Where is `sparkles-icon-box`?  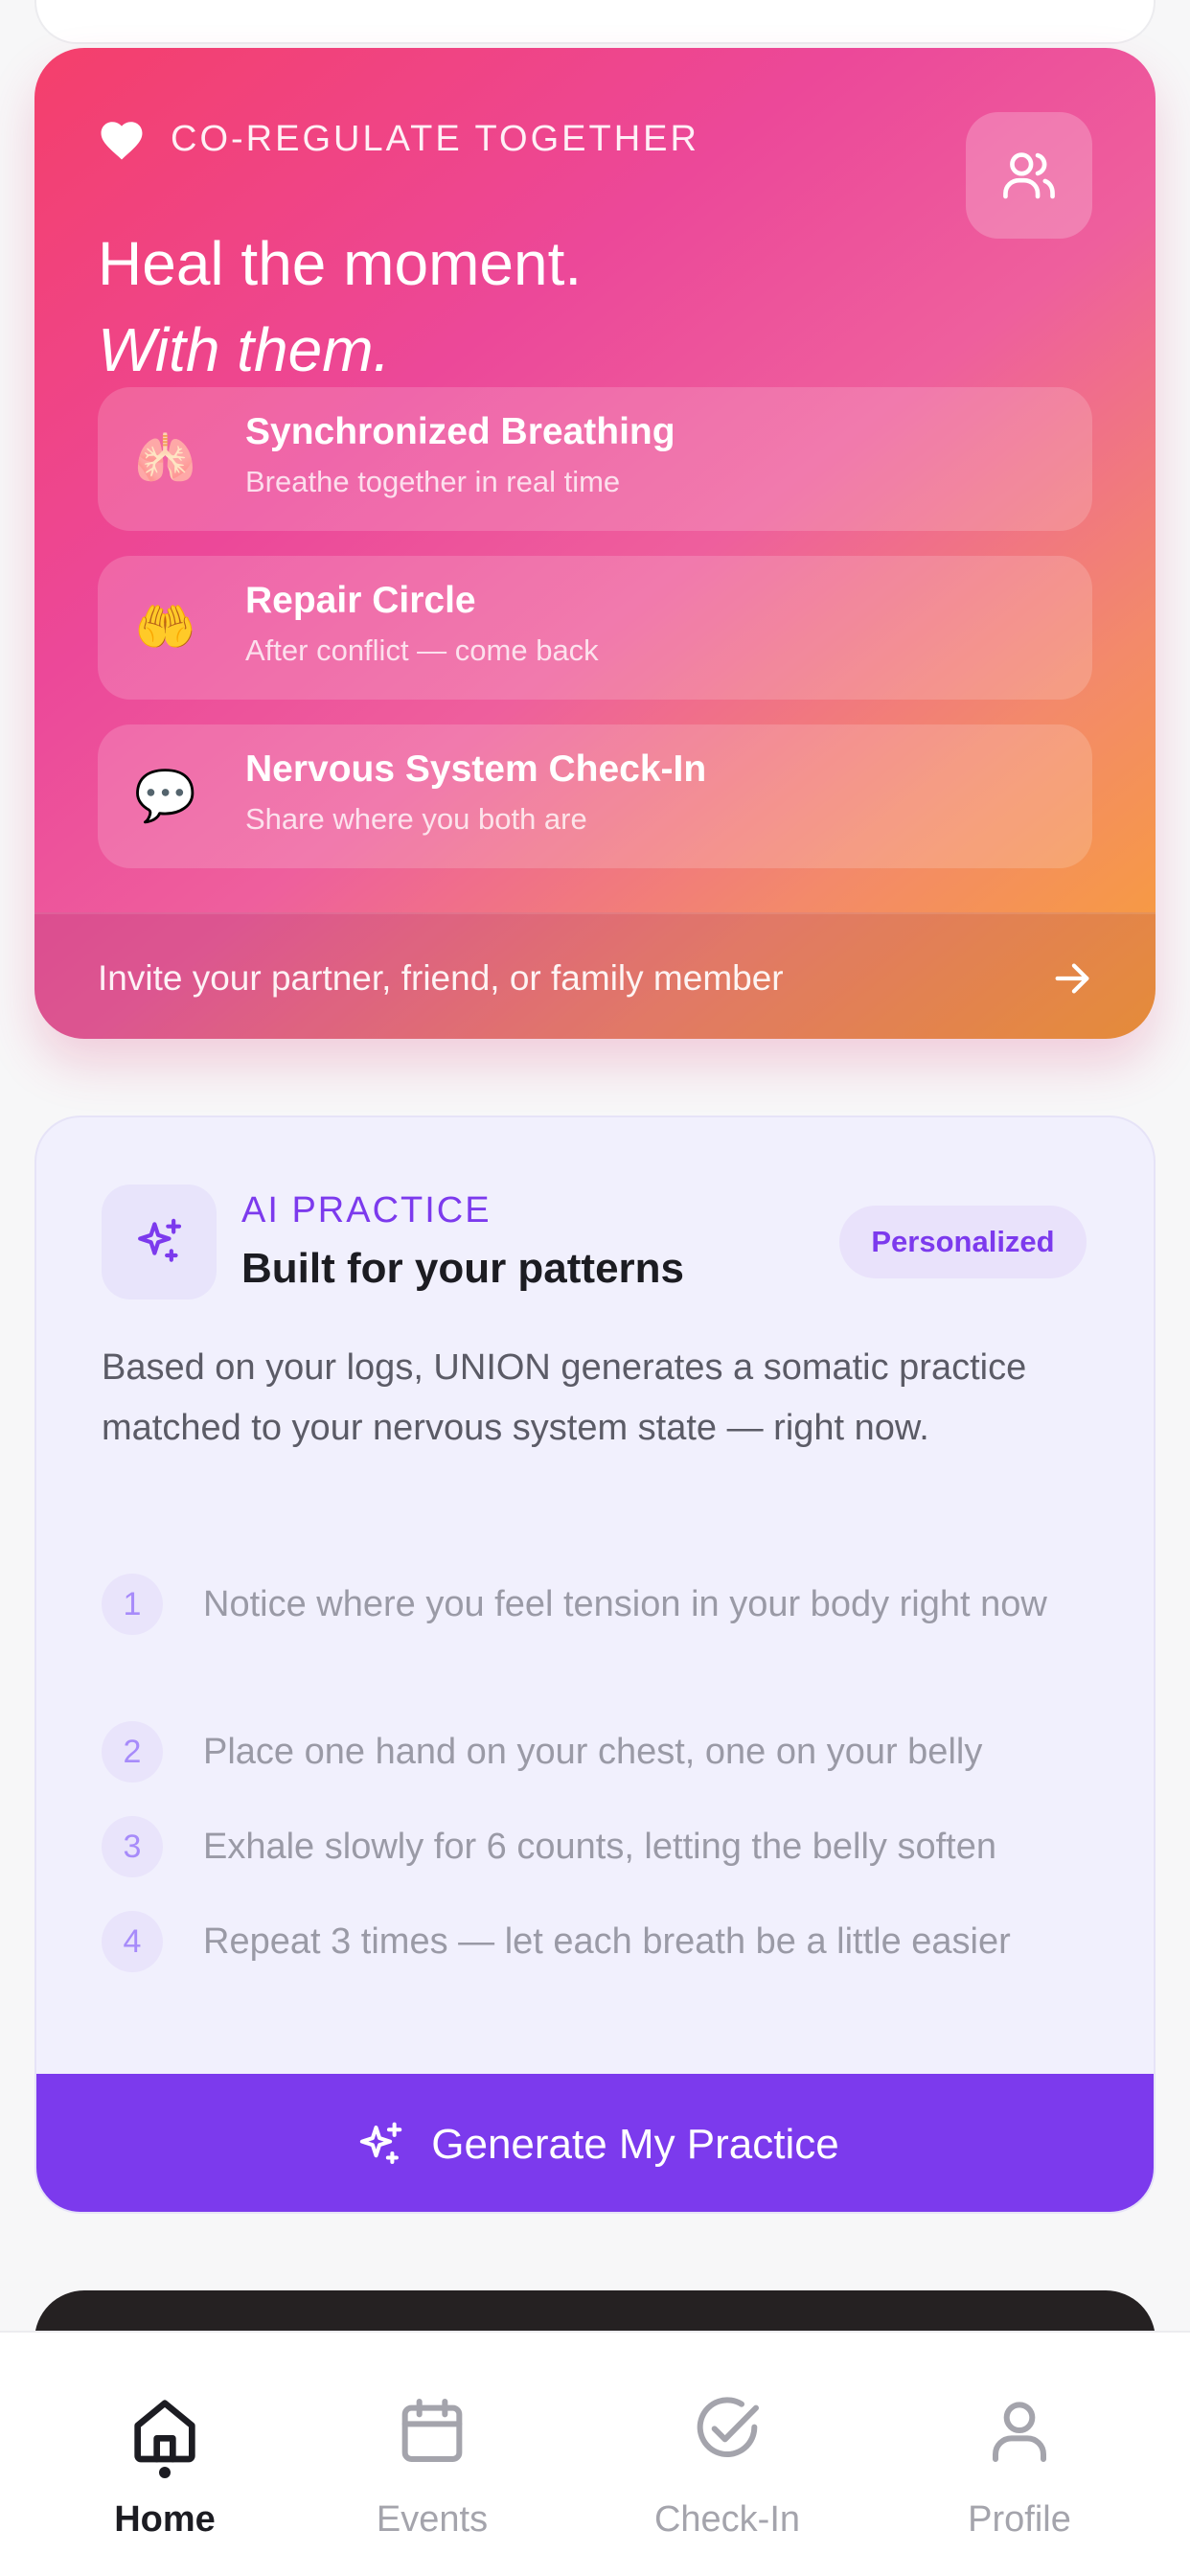 sparkles-icon-box is located at coordinates (159, 1242).